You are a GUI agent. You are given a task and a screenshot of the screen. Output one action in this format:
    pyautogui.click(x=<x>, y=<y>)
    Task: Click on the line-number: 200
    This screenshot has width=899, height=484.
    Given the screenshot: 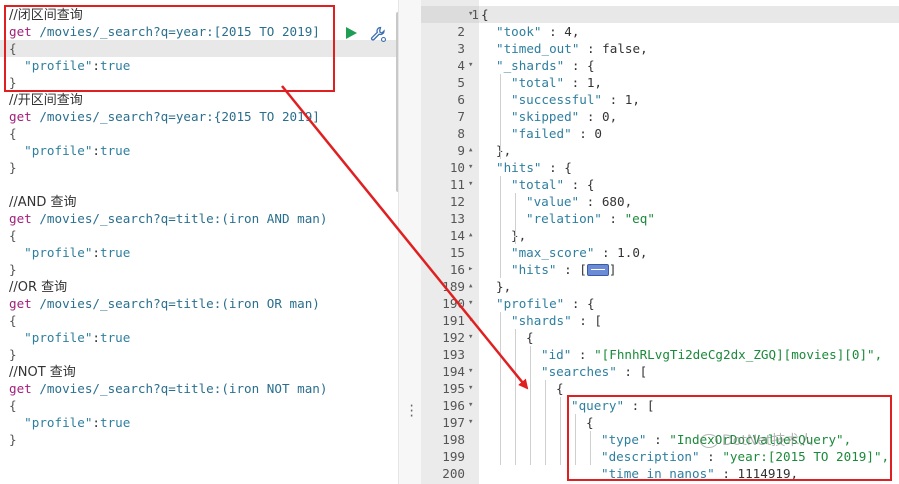 What is the action you would take?
    pyautogui.click(x=453, y=473)
    